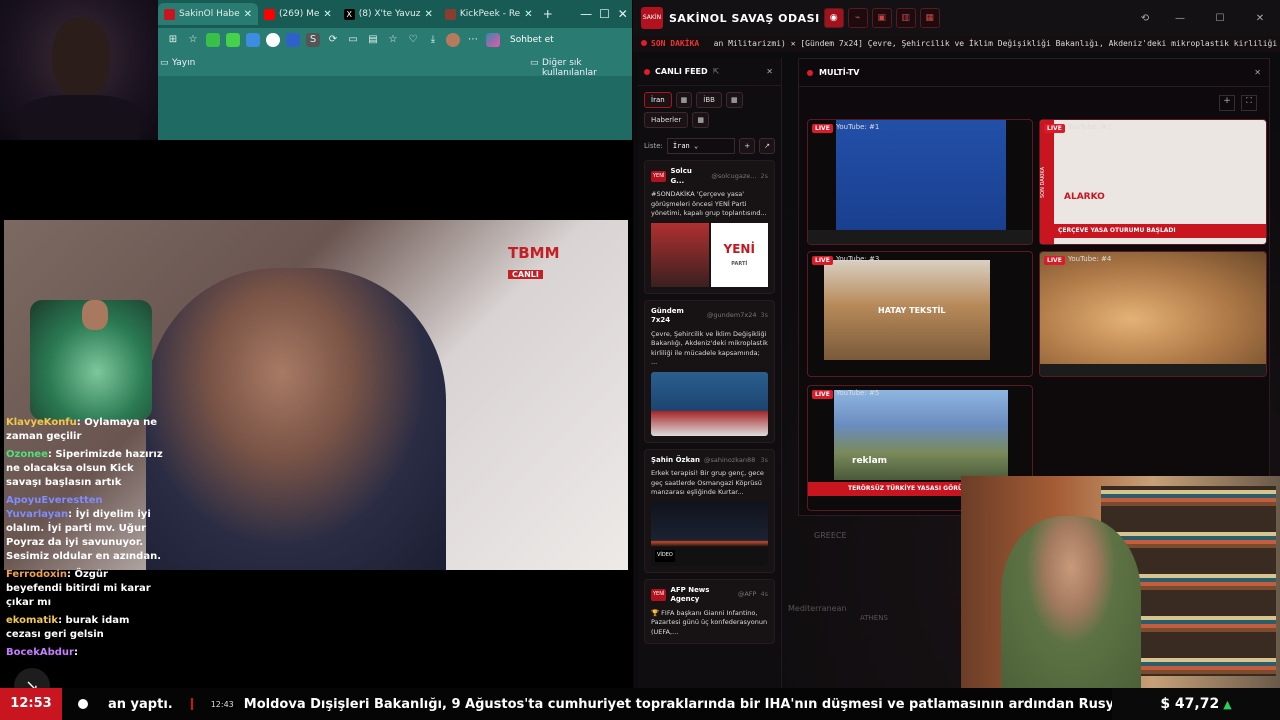 The width and height of the screenshot is (1280, 720). What do you see at coordinates (716, 71) in the screenshot?
I see `popout-icon: ⇱` at bounding box center [716, 71].